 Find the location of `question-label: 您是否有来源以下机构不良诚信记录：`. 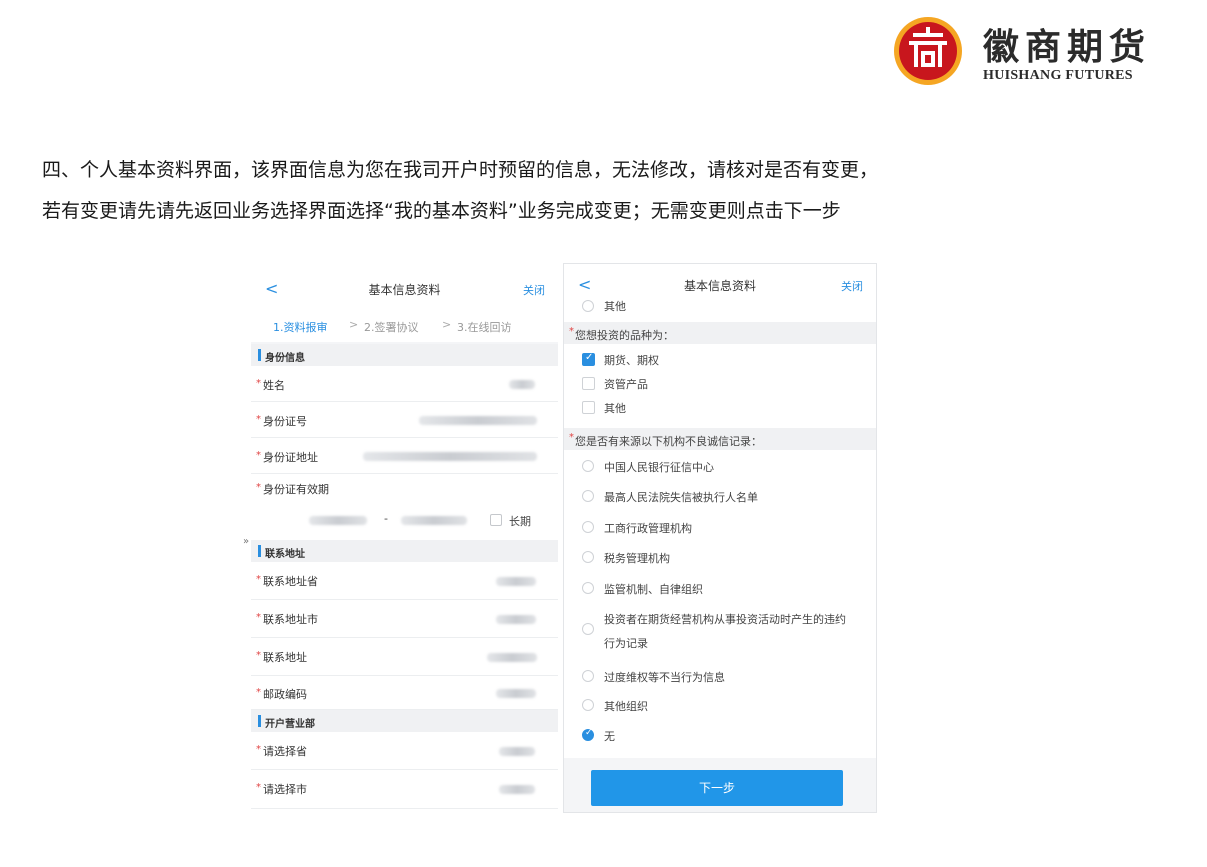

question-label: 您是否有来源以下机构不良诚信记录： is located at coordinates (668, 441).